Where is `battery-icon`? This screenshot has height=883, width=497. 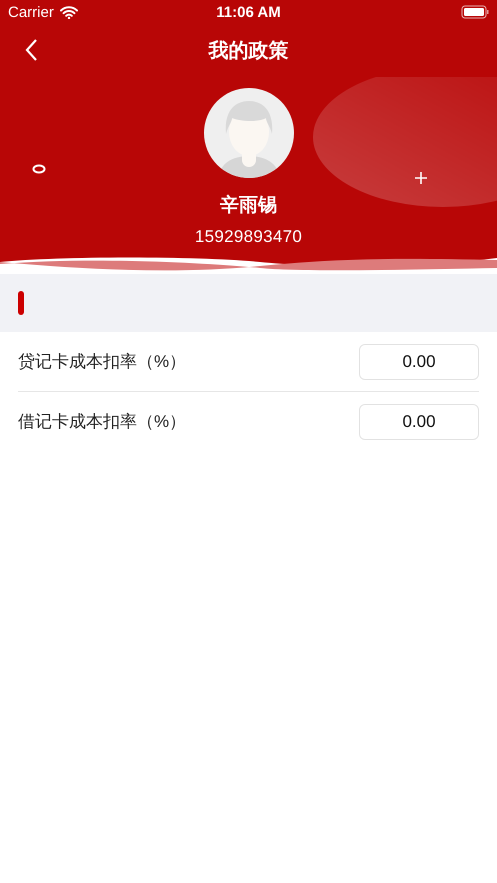
battery-icon is located at coordinates (474, 12).